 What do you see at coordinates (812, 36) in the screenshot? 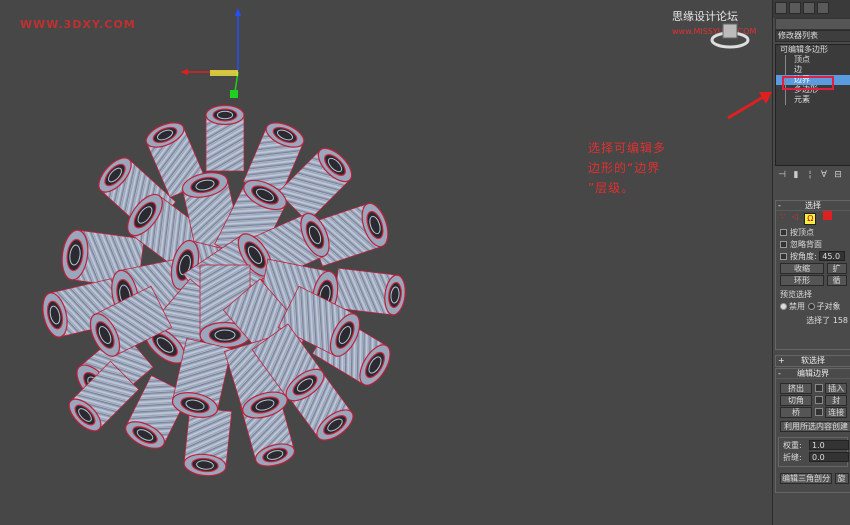
I see `modifier-list-dropdown: 修改器列表` at bounding box center [812, 36].